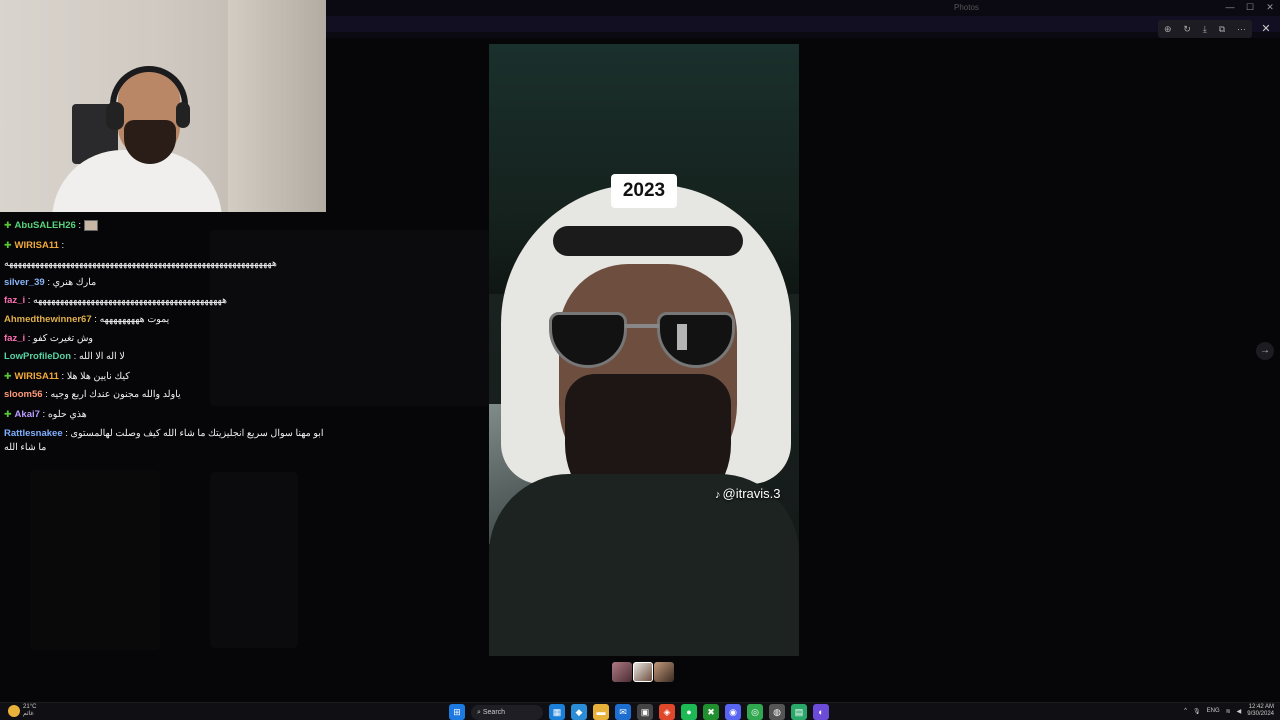 The image size is (1280, 720). I want to click on clock-date: 9/30/2024, so click(1260, 714).